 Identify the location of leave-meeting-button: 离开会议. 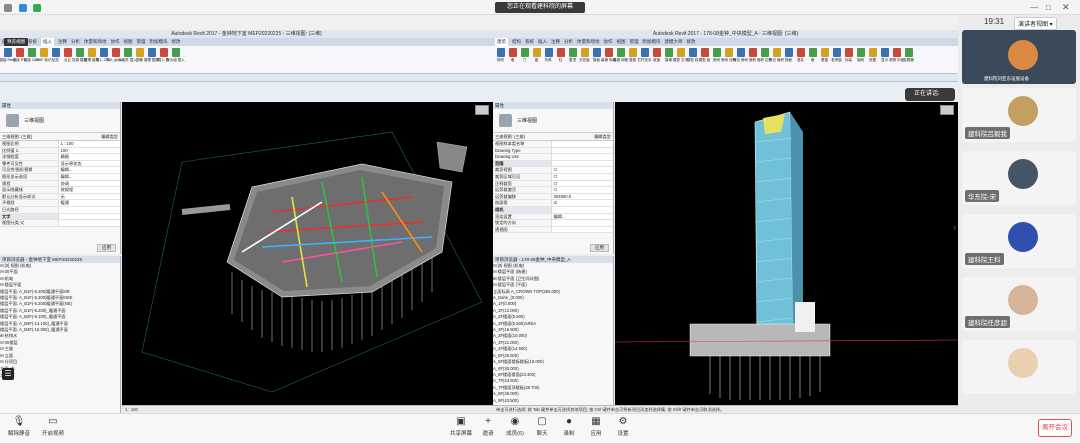
(1055, 428).